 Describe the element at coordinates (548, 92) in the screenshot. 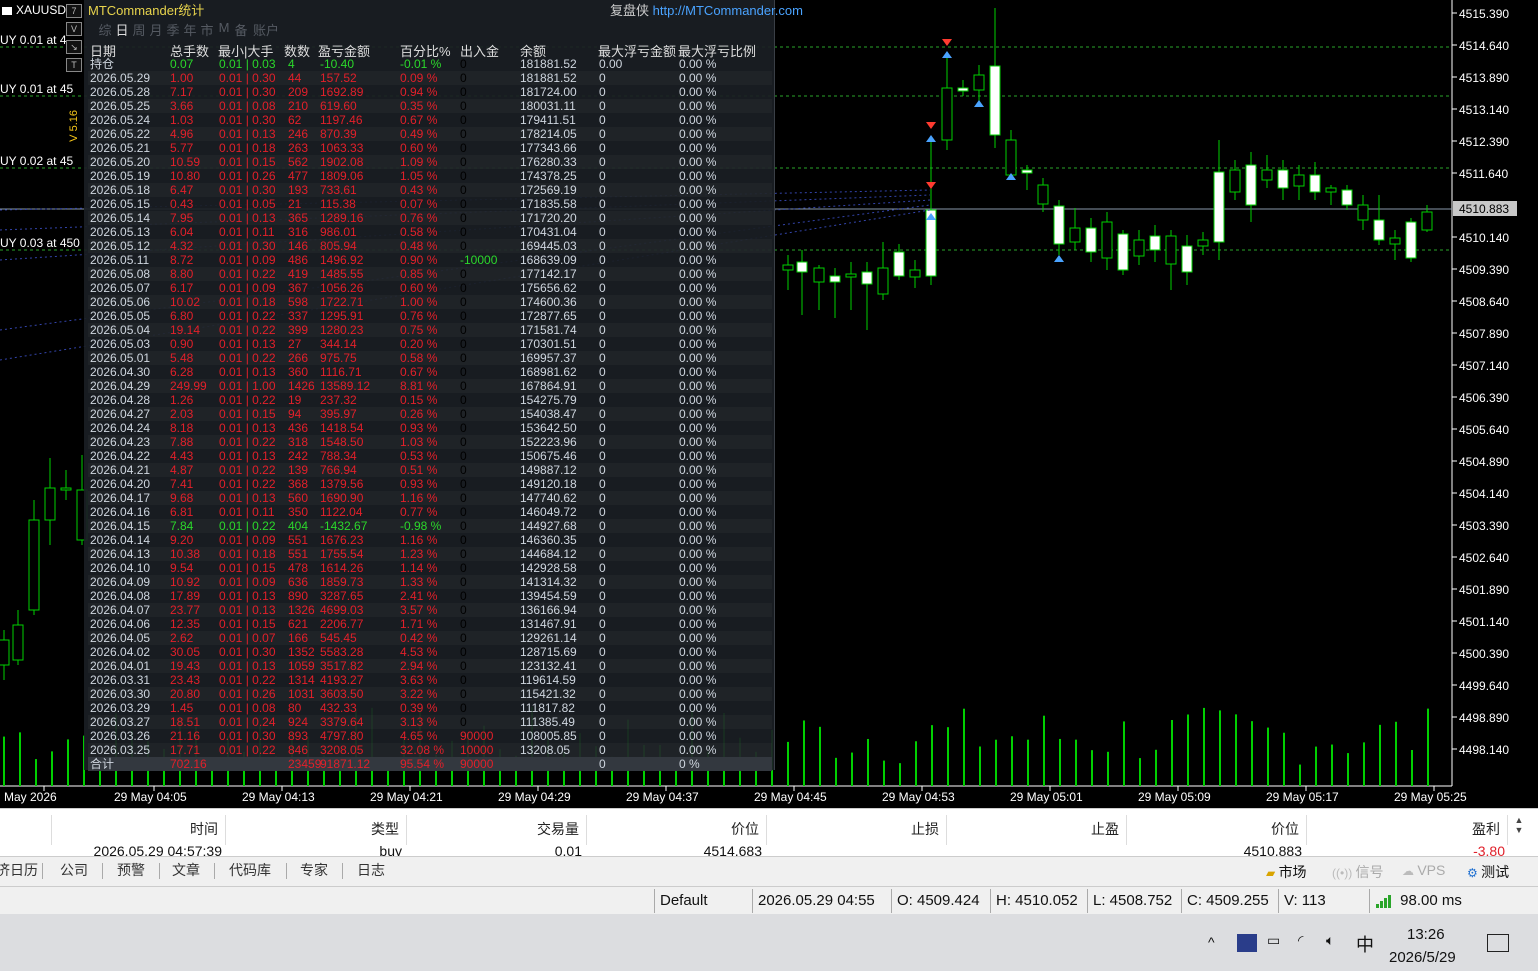

I see `stats-cell-7: 181724.00` at that location.